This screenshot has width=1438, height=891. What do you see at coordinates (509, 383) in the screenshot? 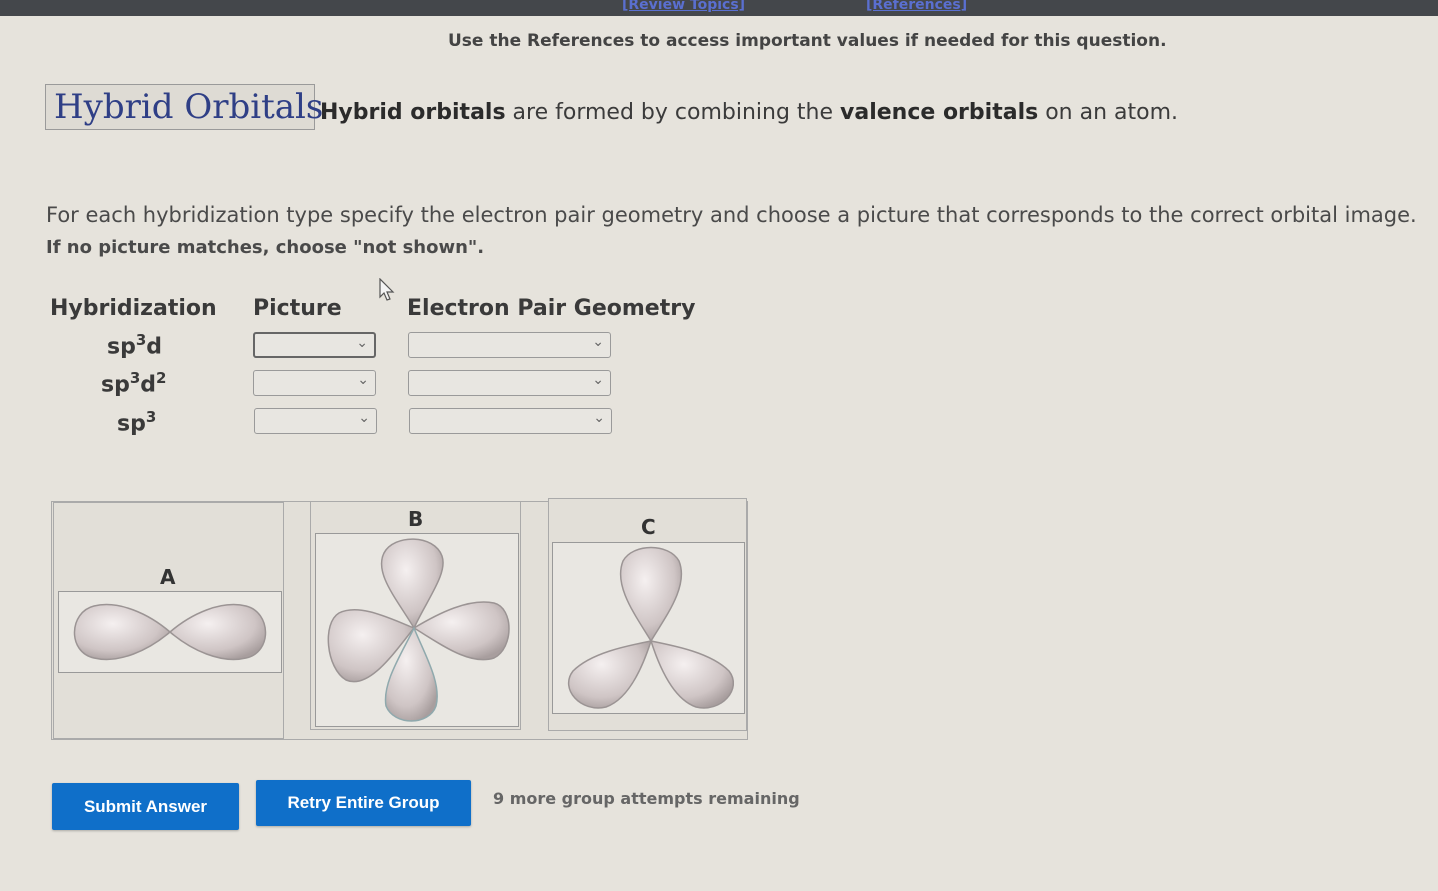
I see `geometry-select-sp3d2: ⌄` at bounding box center [509, 383].